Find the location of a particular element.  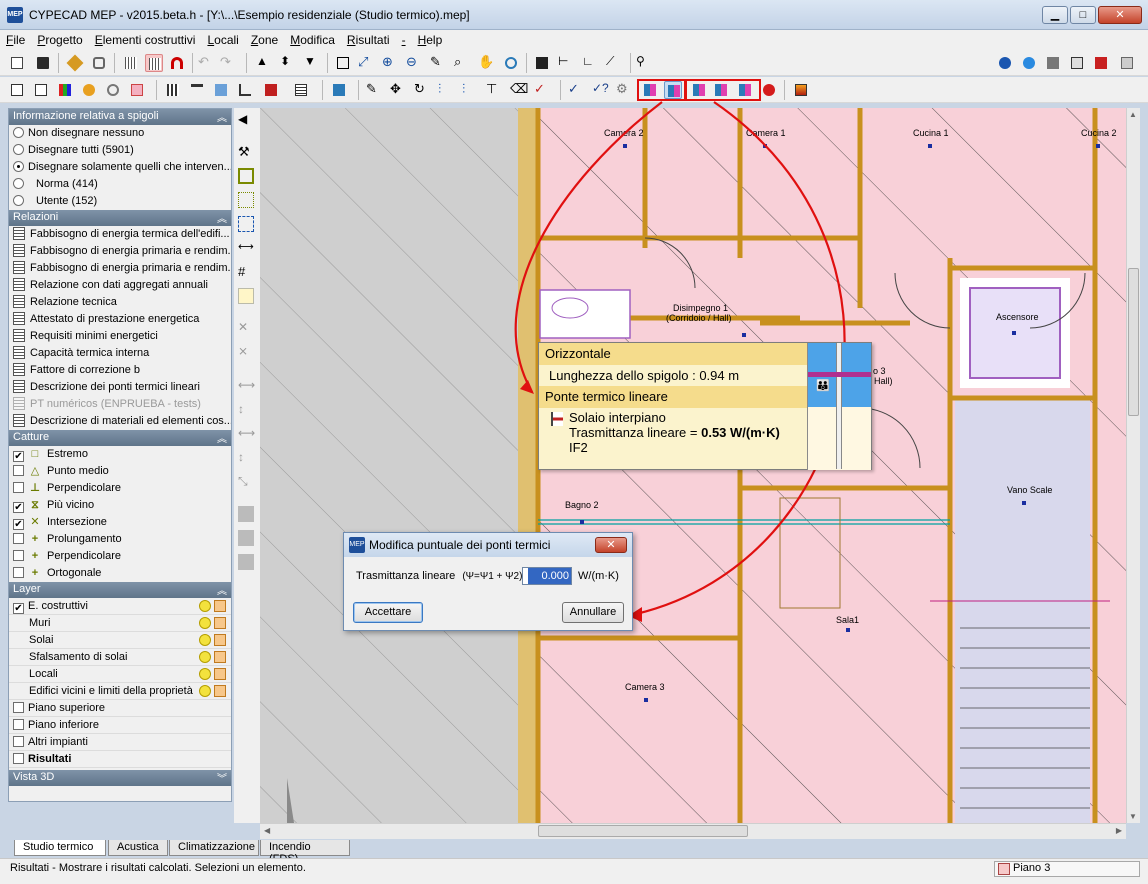

refresh-view-icon is located at coordinates (511, 63).